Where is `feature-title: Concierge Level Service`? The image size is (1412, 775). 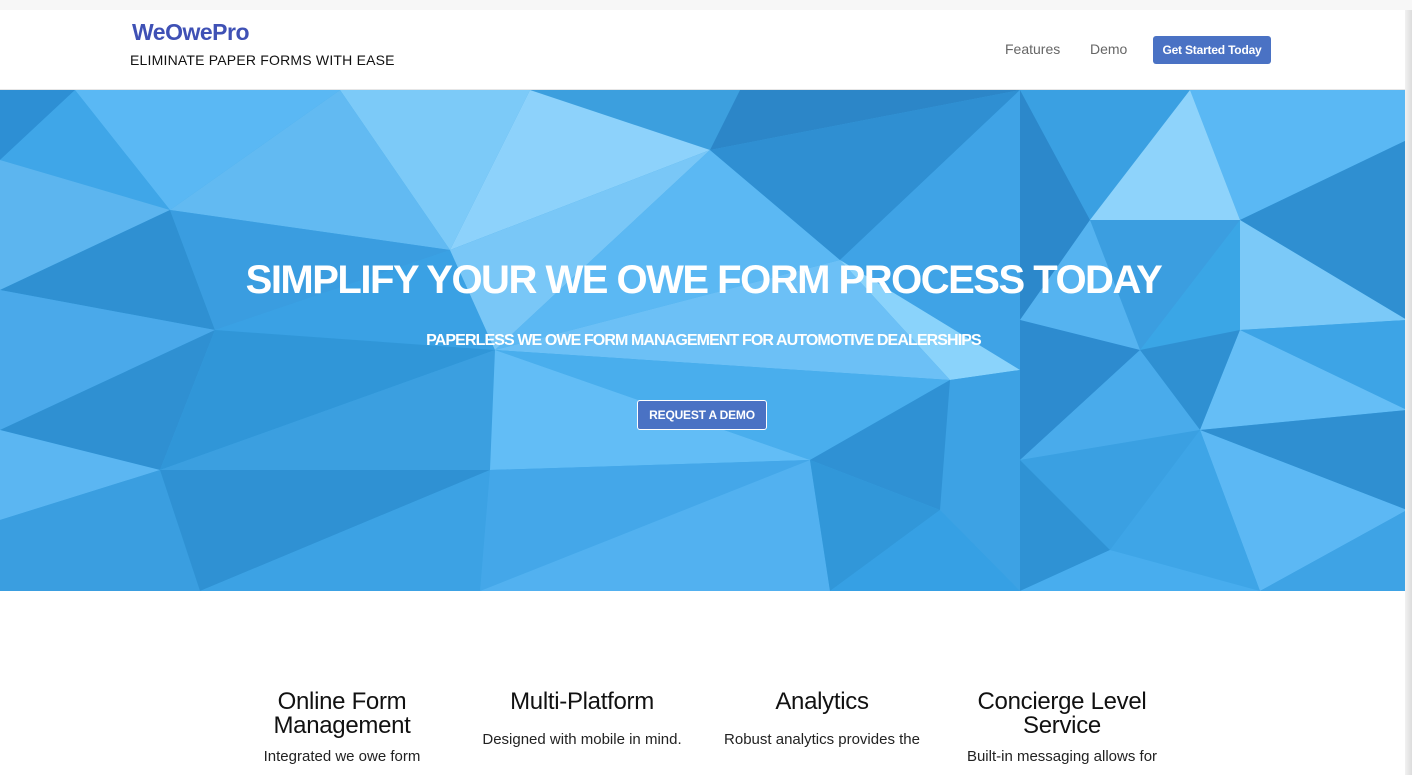
feature-title: Concierge Level Service is located at coordinates (1062, 713).